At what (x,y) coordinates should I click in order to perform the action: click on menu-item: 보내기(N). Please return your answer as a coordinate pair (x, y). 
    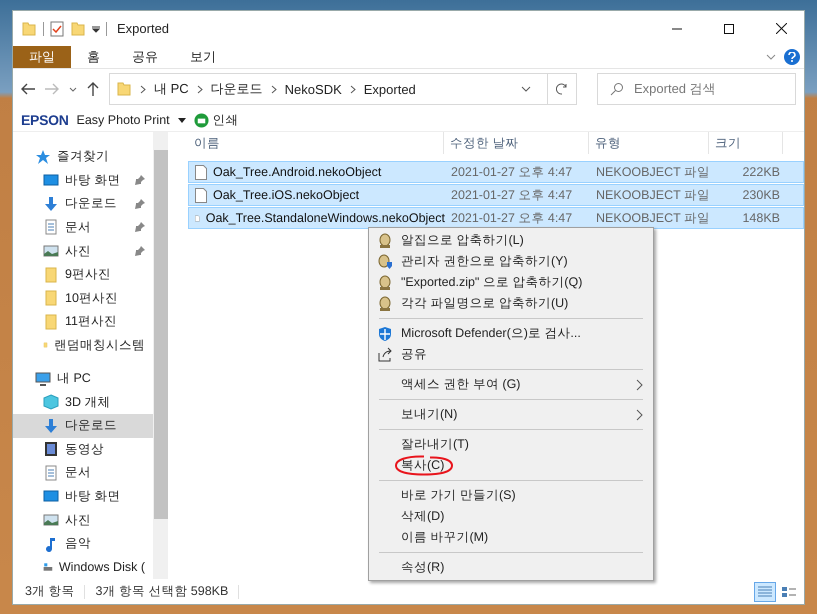
    Looking at the image, I should click on (511, 414).